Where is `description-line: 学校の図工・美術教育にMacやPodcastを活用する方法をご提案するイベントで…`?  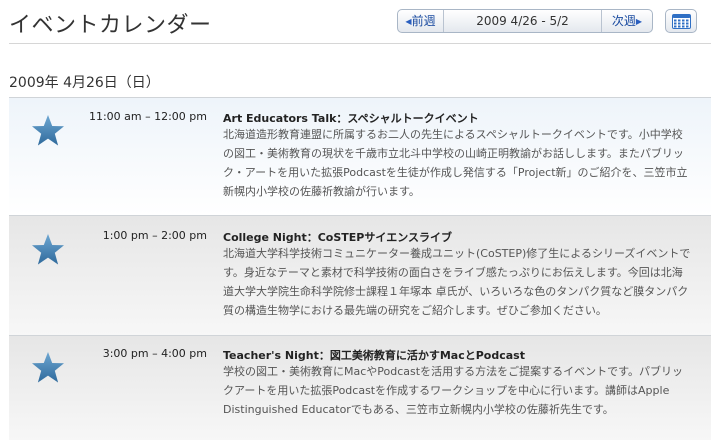
description-line: 学校の図工・美術教育にMacやPodcastを活用する方法をご提案するイベントで… is located at coordinates (453, 371).